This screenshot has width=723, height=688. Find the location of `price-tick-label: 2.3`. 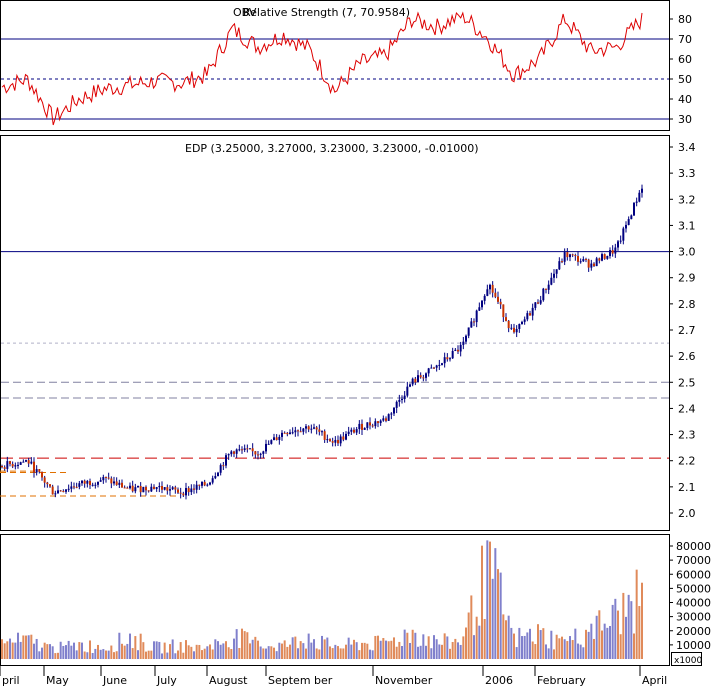

price-tick-label: 2.3 is located at coordinates (687, 435).